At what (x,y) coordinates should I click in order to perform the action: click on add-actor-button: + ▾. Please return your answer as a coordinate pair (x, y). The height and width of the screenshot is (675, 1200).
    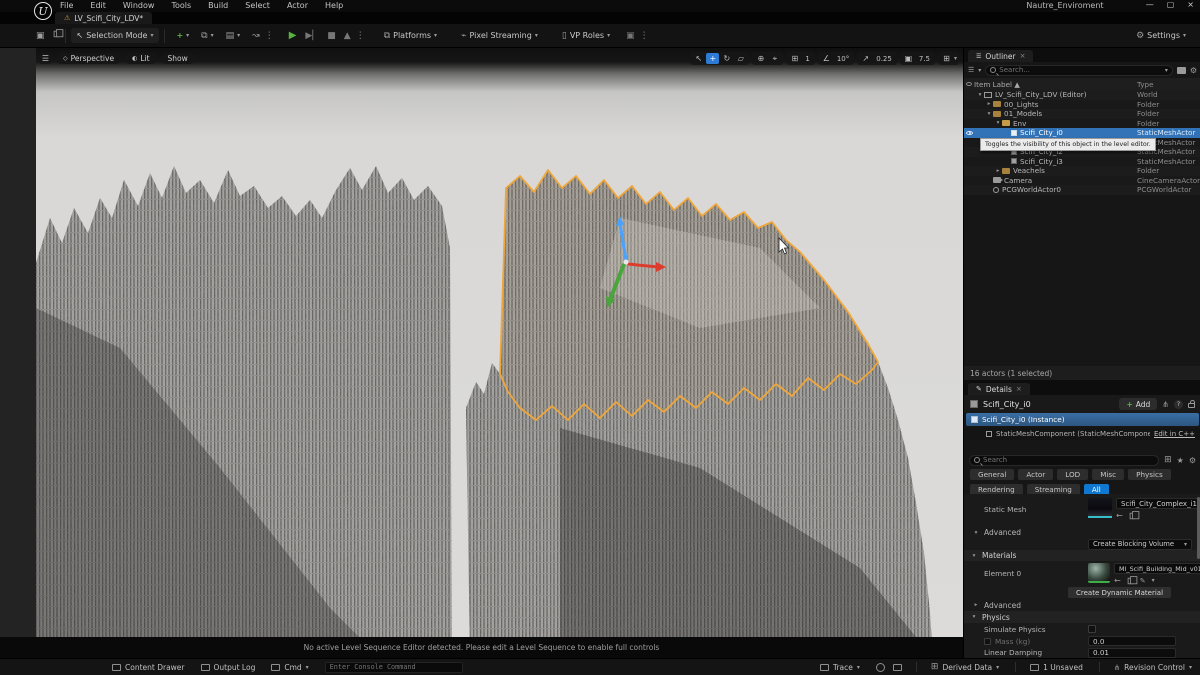
    Looking at the image, I should click on (182, 35).